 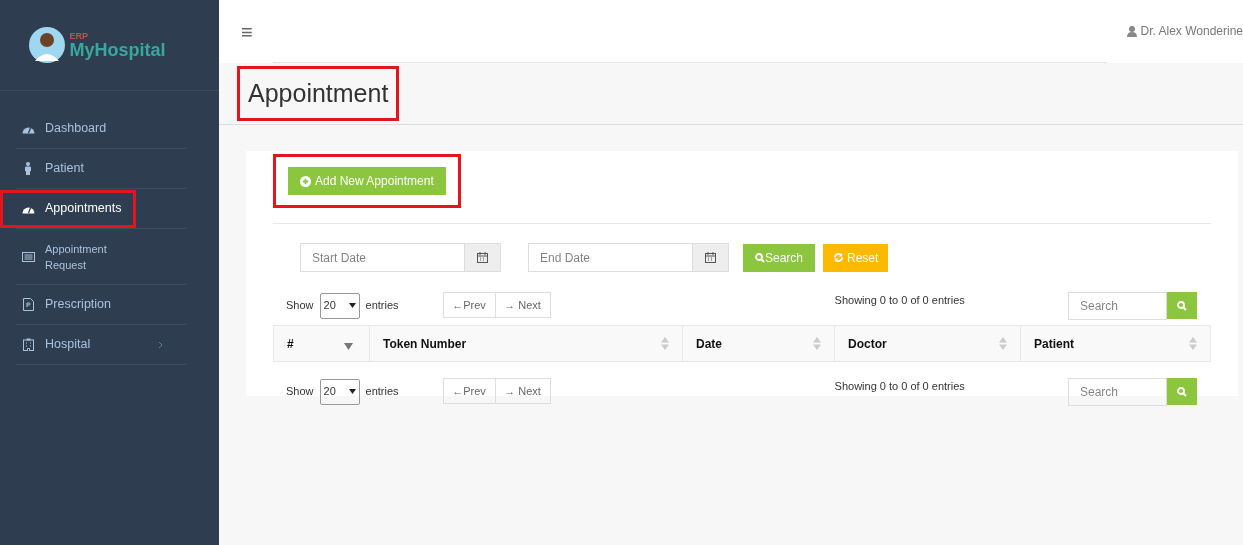 What do you see at coordinates (117, 36) in the screenshot?
I see `brand-tag: ERP` at bounding box center [117, 36].